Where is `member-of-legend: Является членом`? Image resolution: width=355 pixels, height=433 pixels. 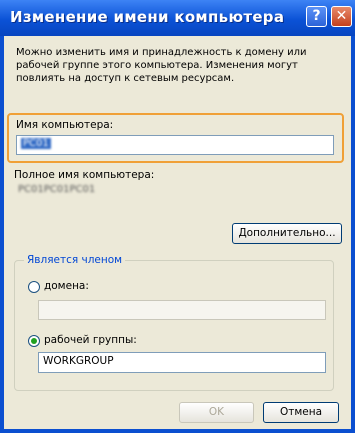 member-of-legend: Является членом is located at coordinates (75, 260).